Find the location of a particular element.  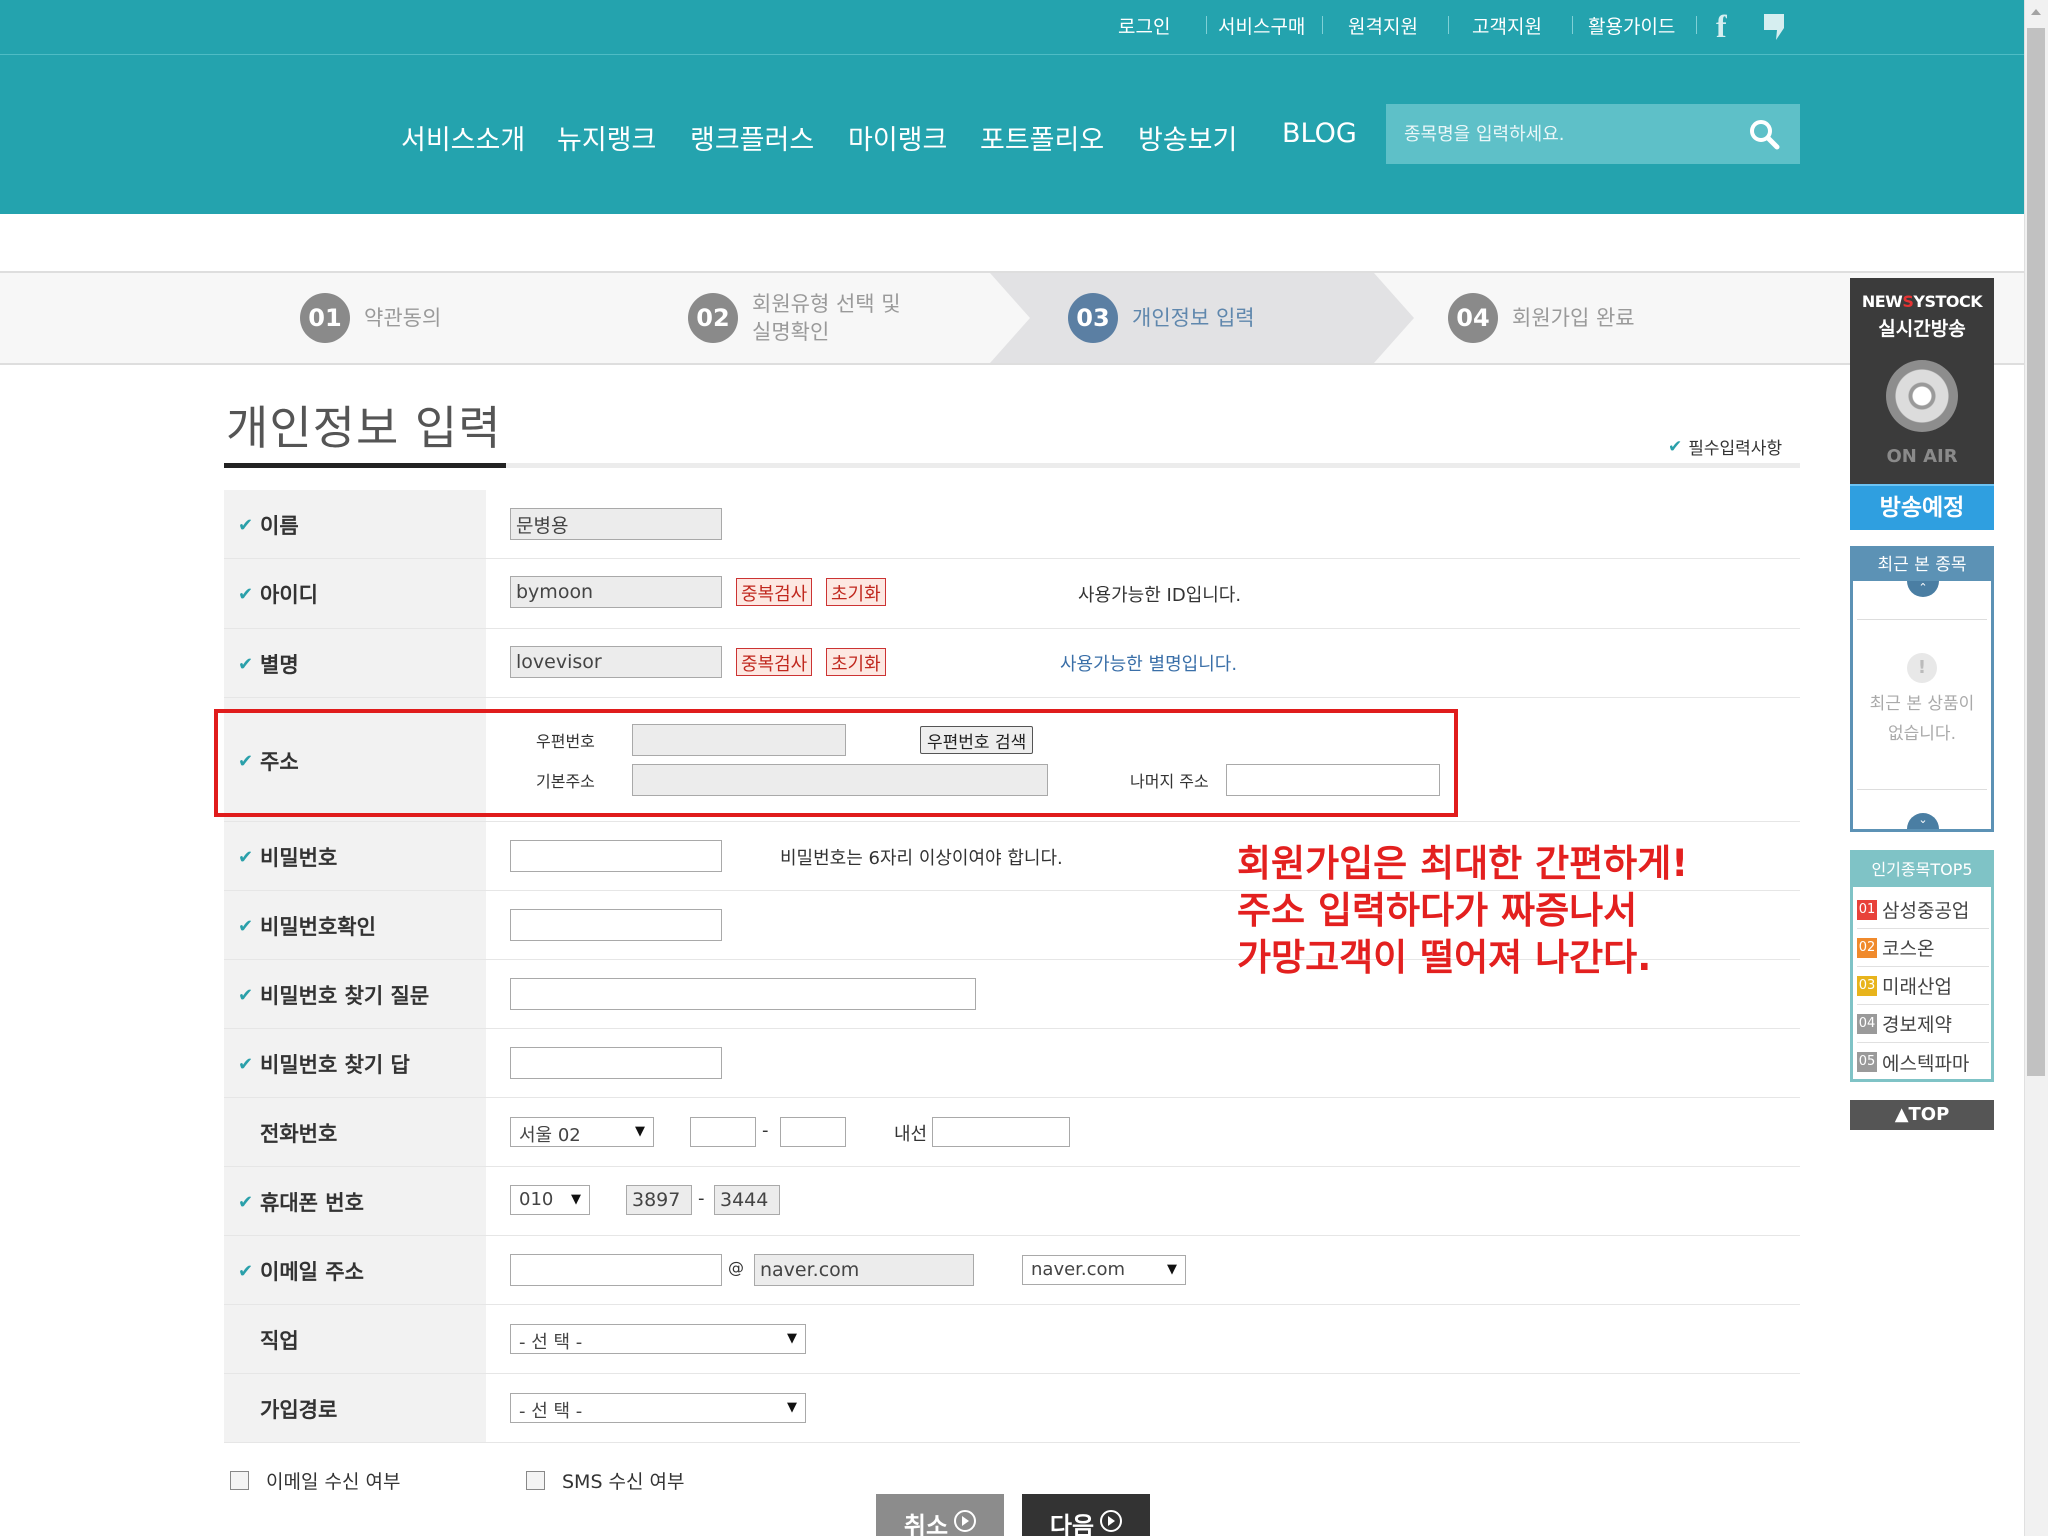

id-reset-button: 초기화 is located at coordinates (856, 592).